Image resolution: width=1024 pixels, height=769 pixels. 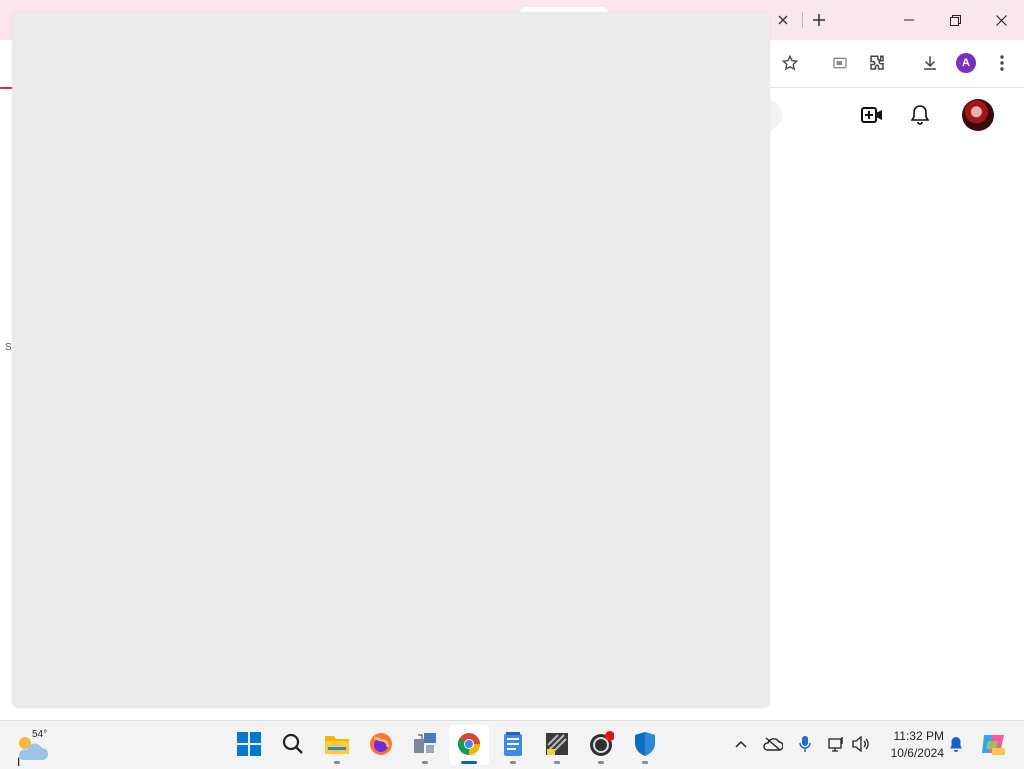 I want to click on notifications-bell-icon, so click(x=920, y=115).